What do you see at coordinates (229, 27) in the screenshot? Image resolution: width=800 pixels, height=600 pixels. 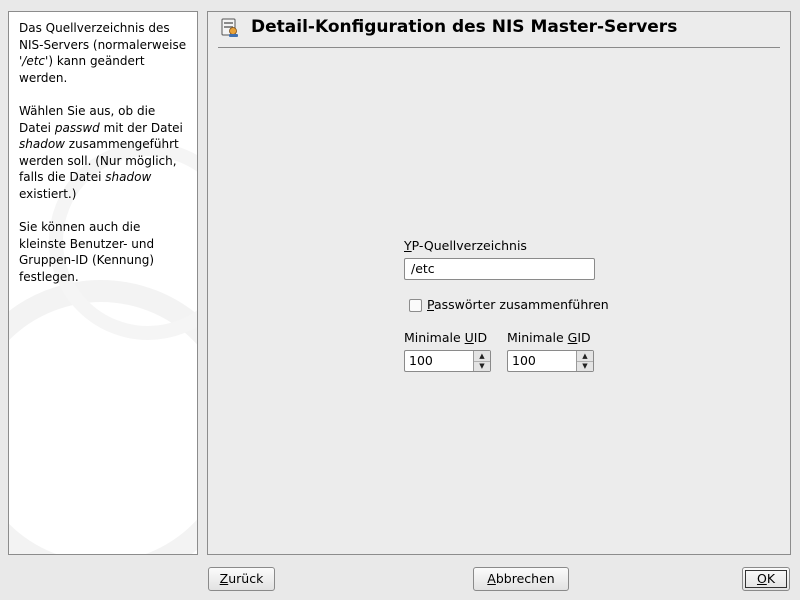 I see `server-config-icon` at bounding box center [229, 27].